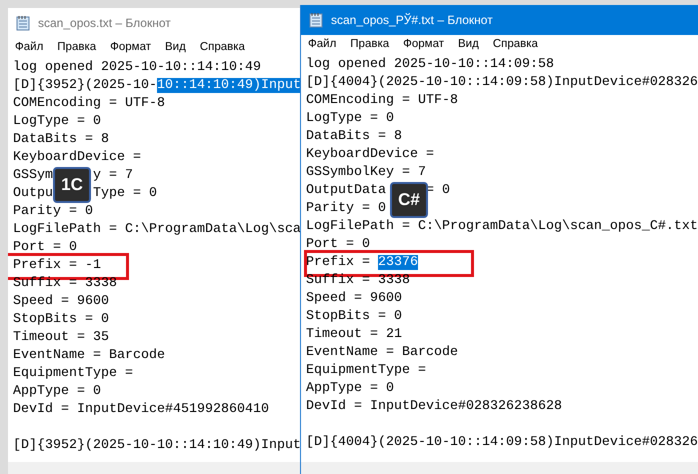  Describe the element at coordinates (33, 193) in the screenshot. I see `log-line: Outpu` at that location.